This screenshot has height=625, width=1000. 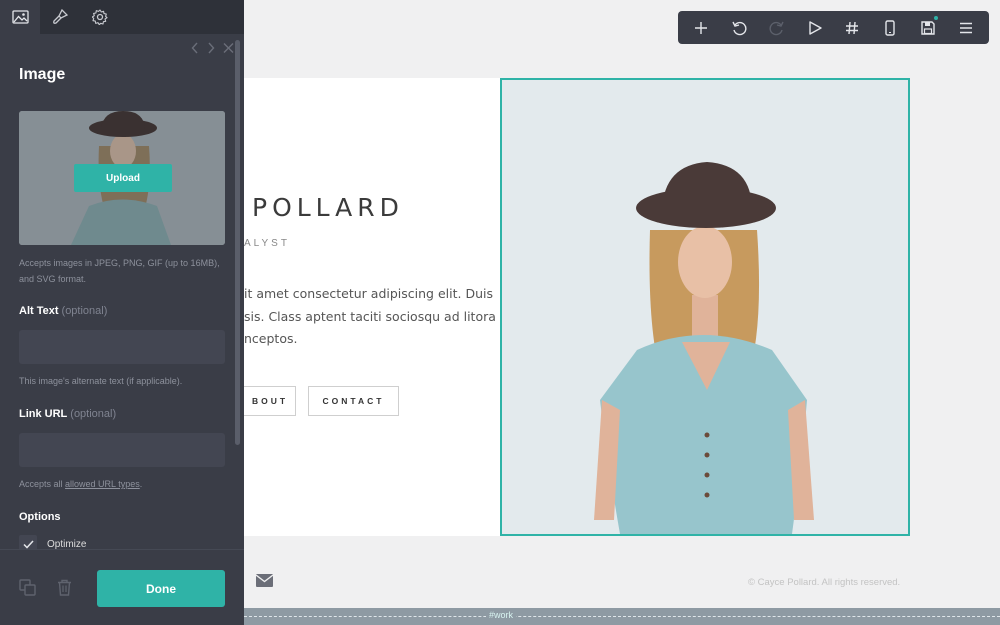 What do you see at coordinates (936, 17) in the screenshot?
I see `unsaved-indicator` at bounding box center [936, 17].